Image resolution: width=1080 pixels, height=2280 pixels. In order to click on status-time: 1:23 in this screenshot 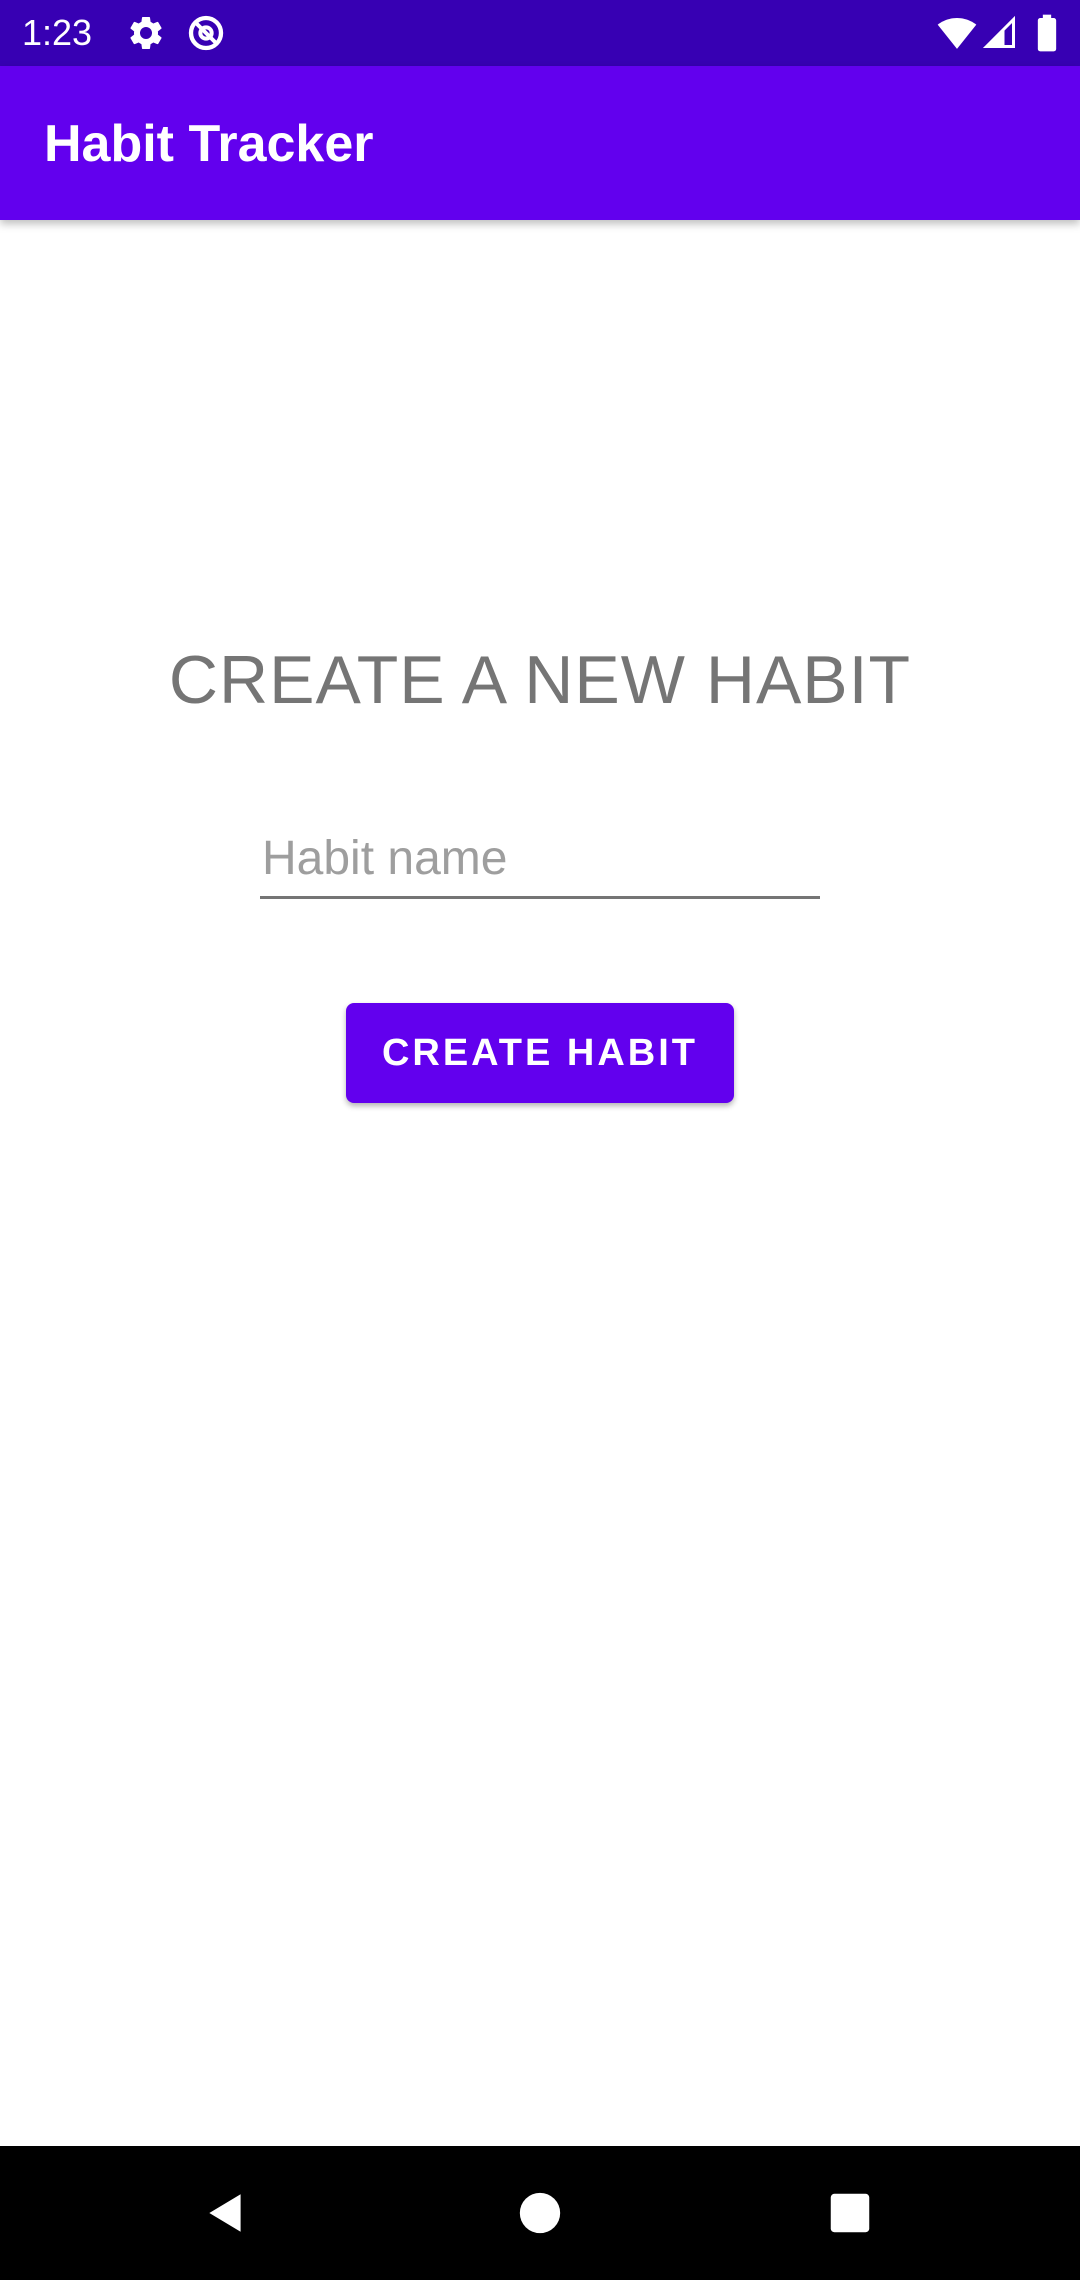, I will do `click(57, 32)`.